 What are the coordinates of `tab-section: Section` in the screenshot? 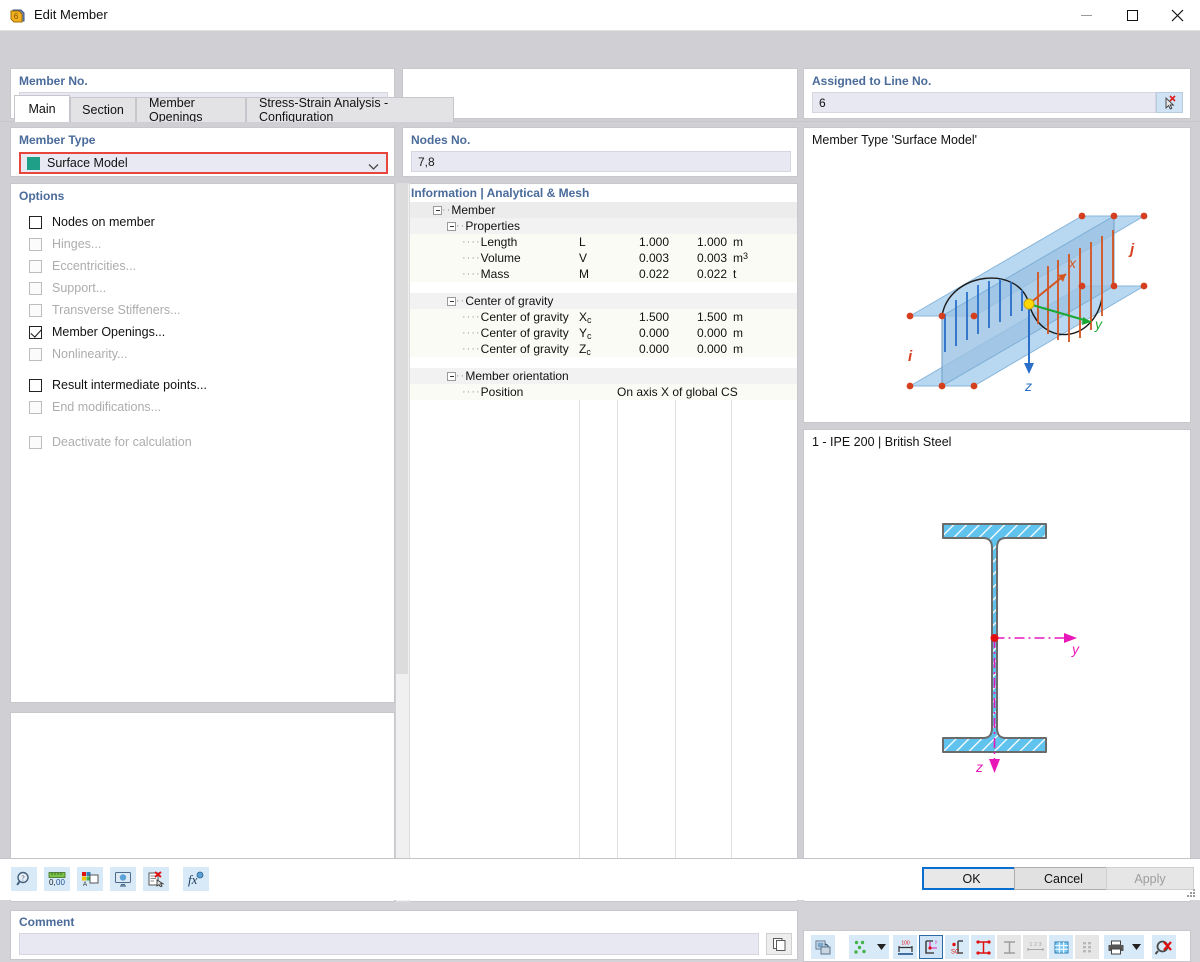 It's located at (103, 109).